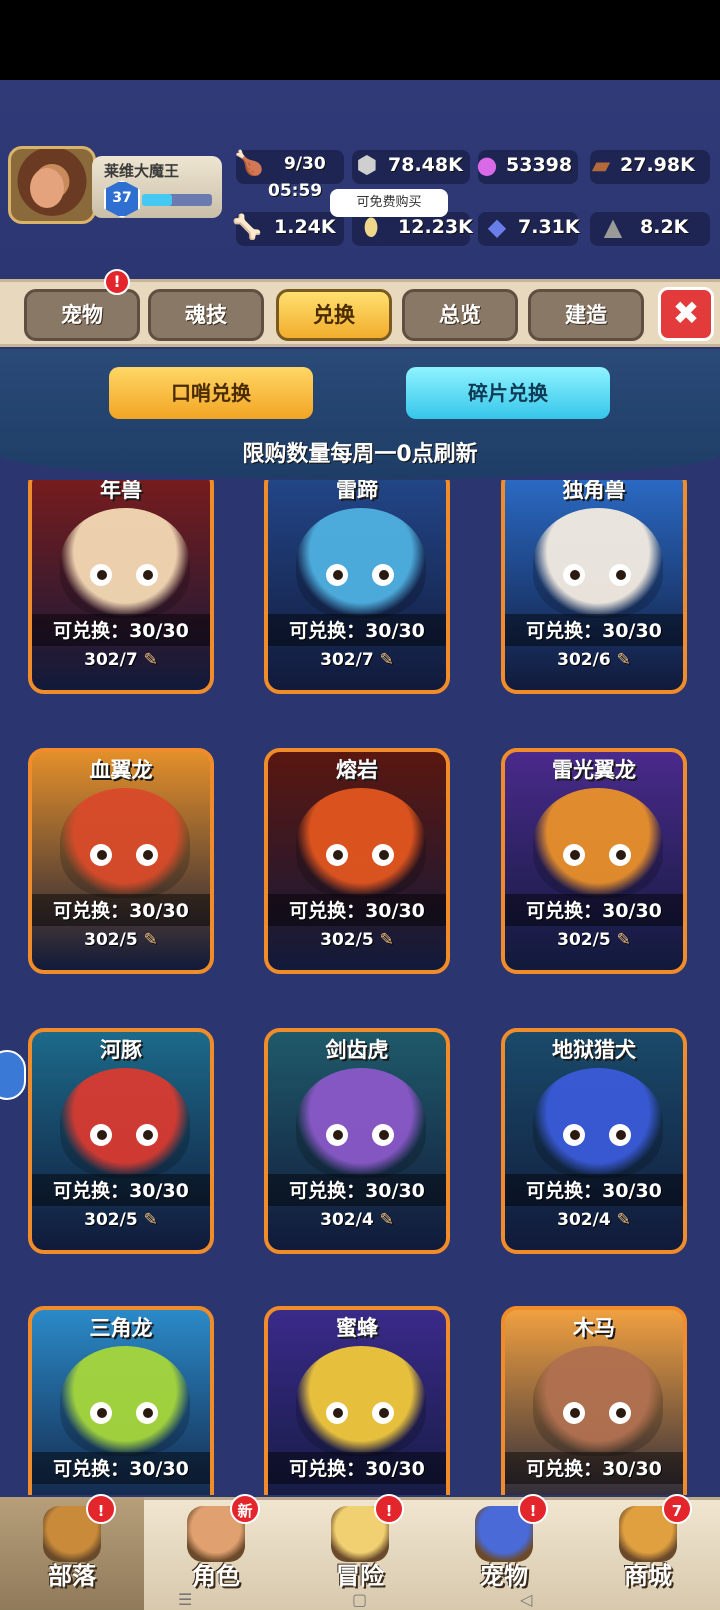 This screenshot has width=720, height=1610. What do you see at coordinates (360, 1576) in the screenshot?
I see `nav-item-label: 冒险` at bounding box center [360, 1576].